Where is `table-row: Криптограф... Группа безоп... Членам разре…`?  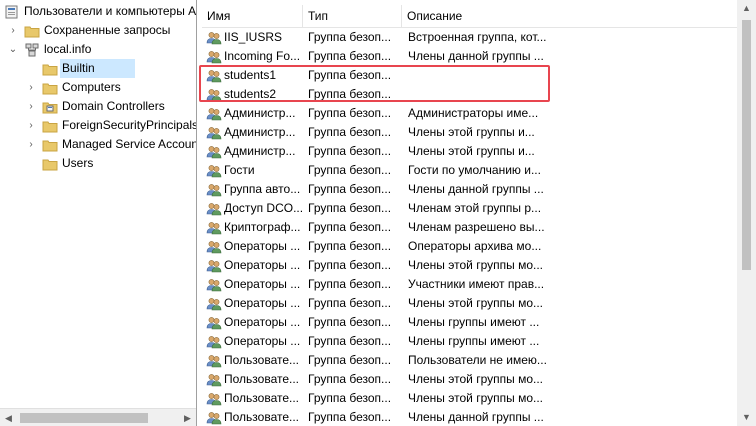 table-row: Криптограф... Группа безоп... Членам разре… is located at coordinates (470, 227).